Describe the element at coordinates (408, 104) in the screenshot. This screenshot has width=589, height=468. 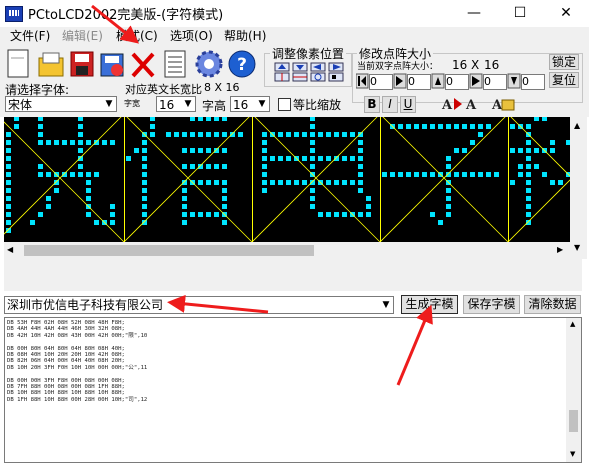
I see `underline-button: U` at that location.